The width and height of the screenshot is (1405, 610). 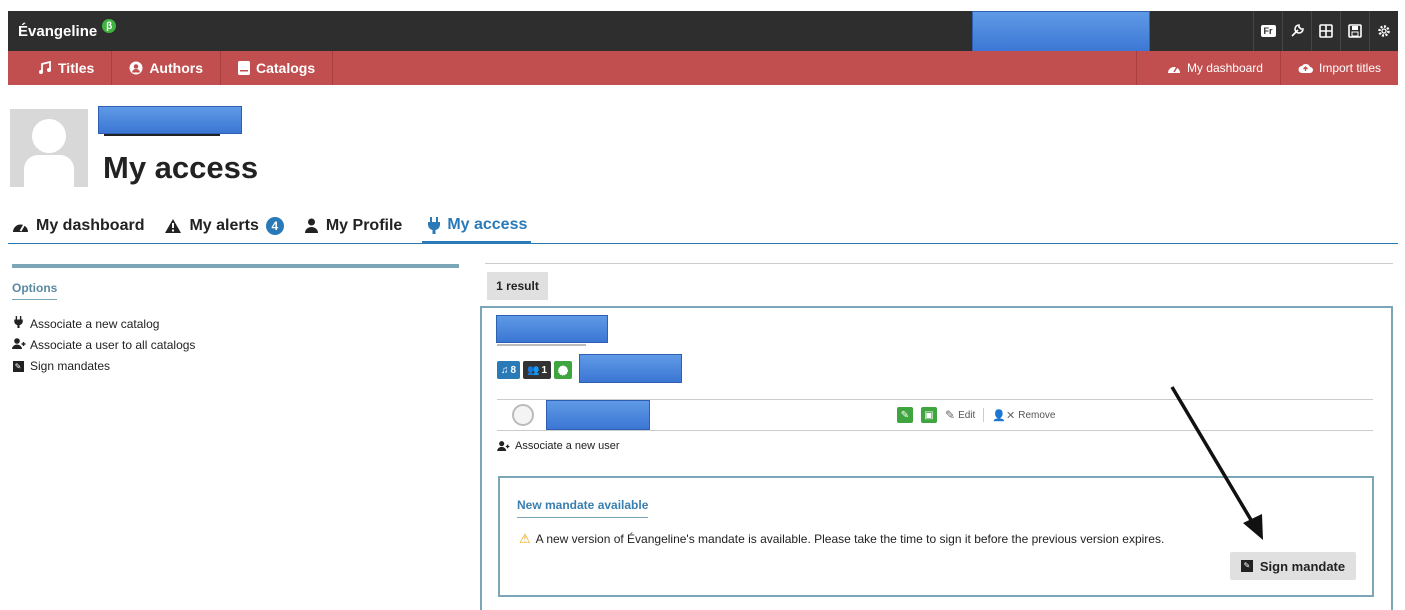 What do you see at coordinates (1061, 32) in the screenshot?
I see `redacted-user-name` at bounding box center [1061, 32].